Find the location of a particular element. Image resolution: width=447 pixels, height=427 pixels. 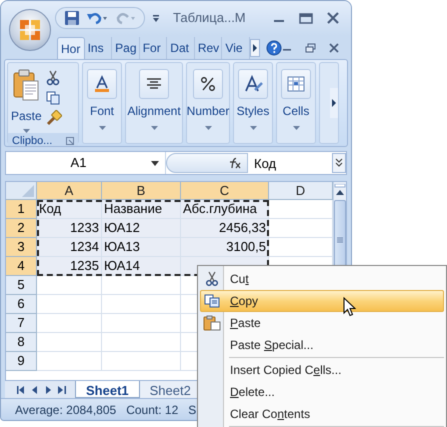

window-title: Таблица...M is located at coordinates (209, 18).